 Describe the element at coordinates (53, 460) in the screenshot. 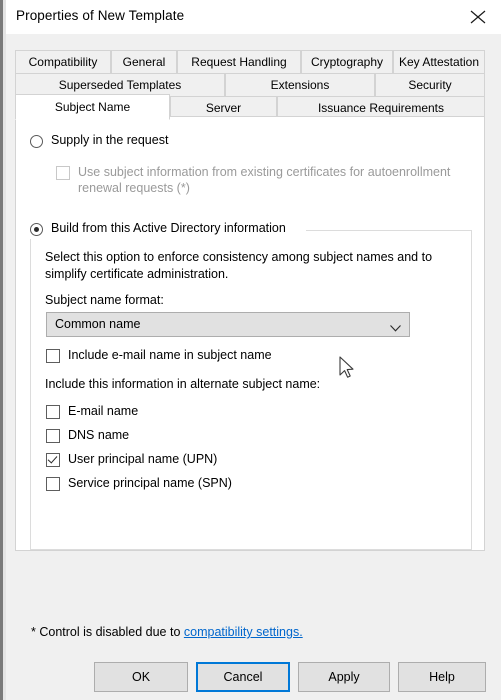

I see `checkbox-alt-upn-box` at that location.